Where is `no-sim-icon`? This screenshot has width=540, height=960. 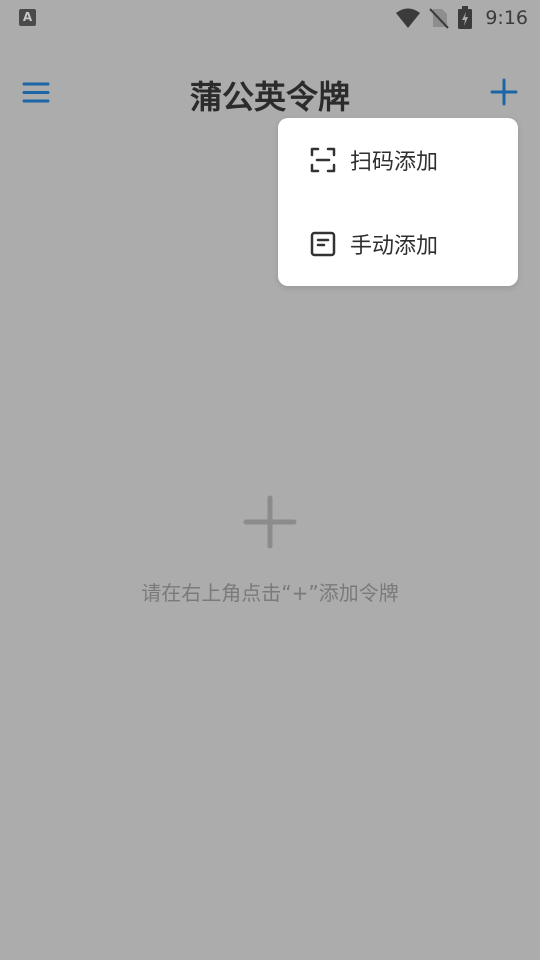
no-sim-icon is located at coordinates (439, 18).